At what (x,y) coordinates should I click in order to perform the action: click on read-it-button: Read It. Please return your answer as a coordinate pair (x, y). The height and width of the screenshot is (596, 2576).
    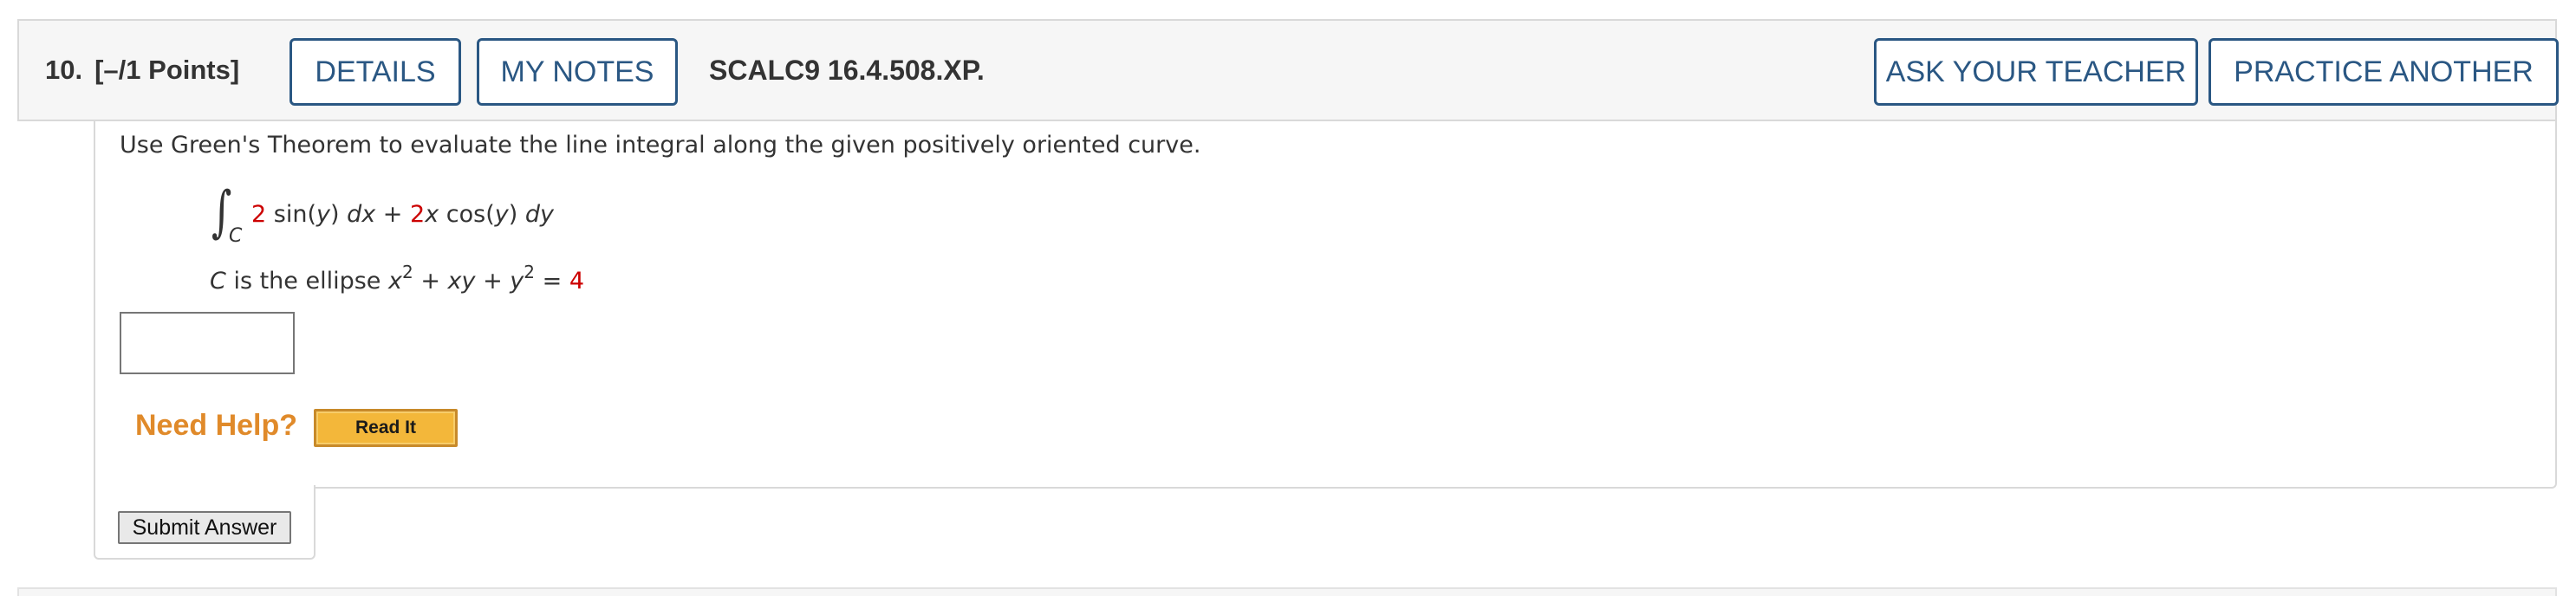
    Looking at the image, I should click on (386, 428).